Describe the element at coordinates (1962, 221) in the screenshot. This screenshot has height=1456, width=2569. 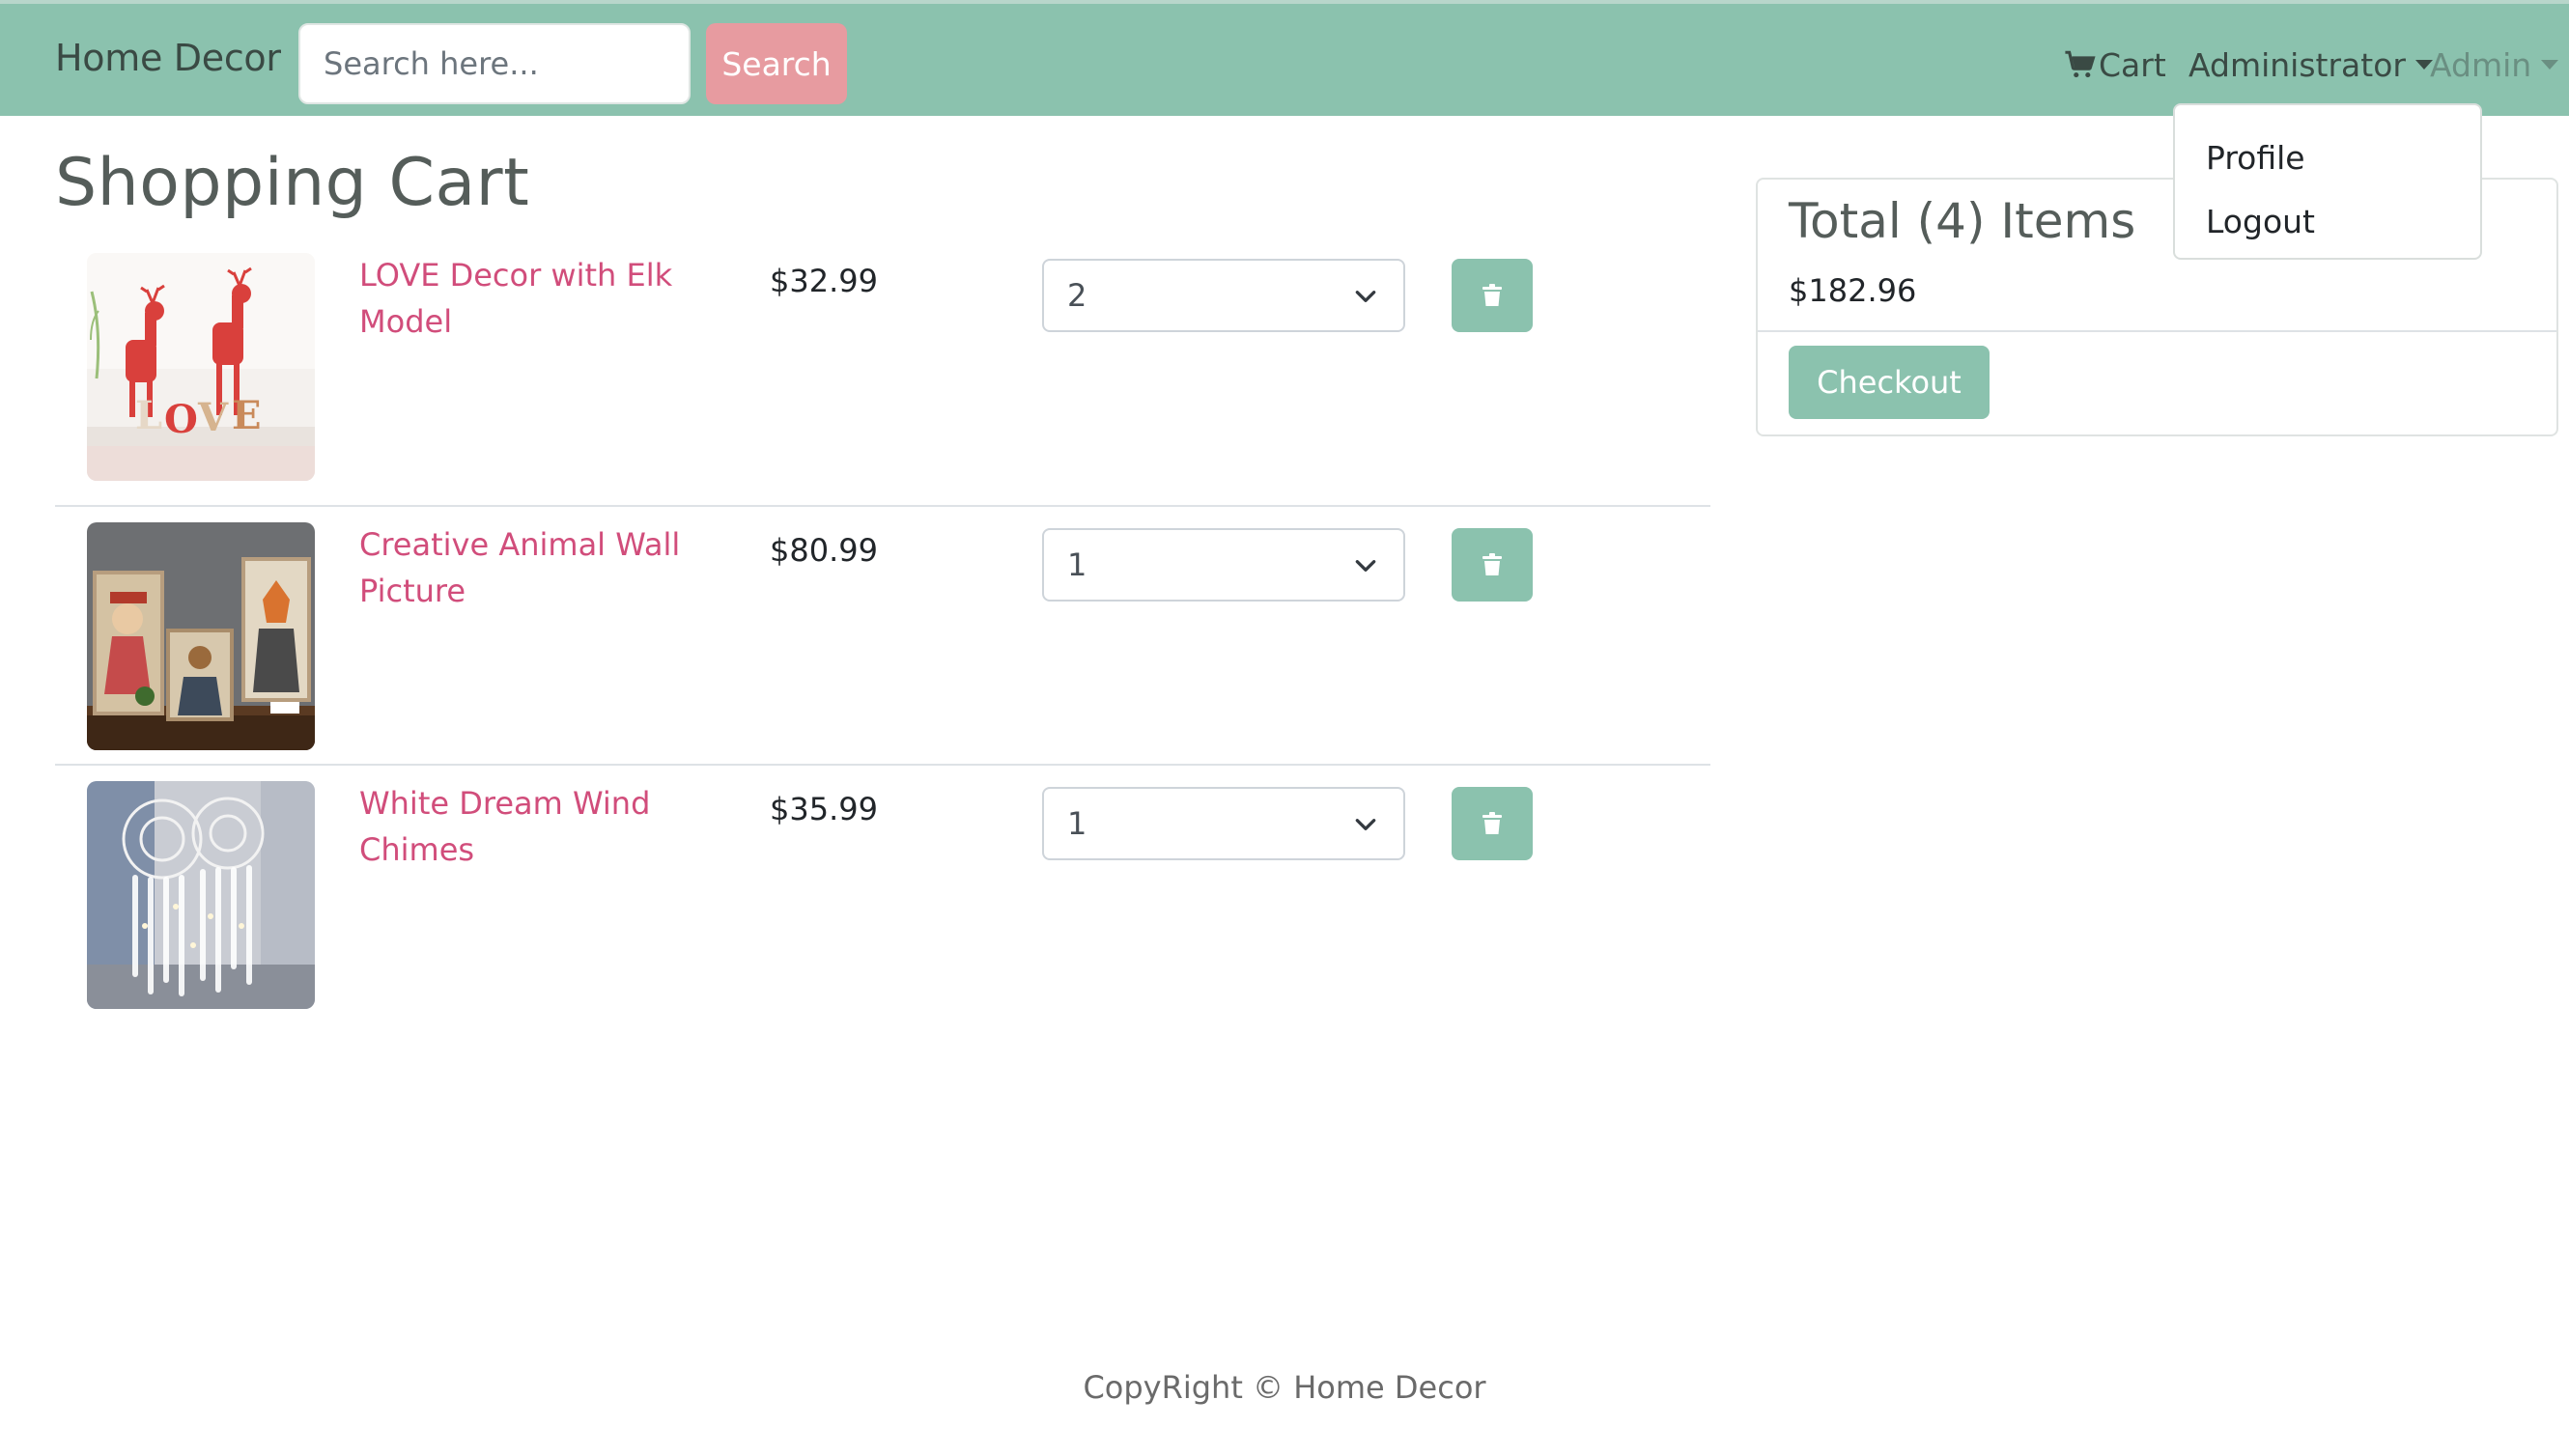
I see `summary-title: Total (4) Items` at that location.